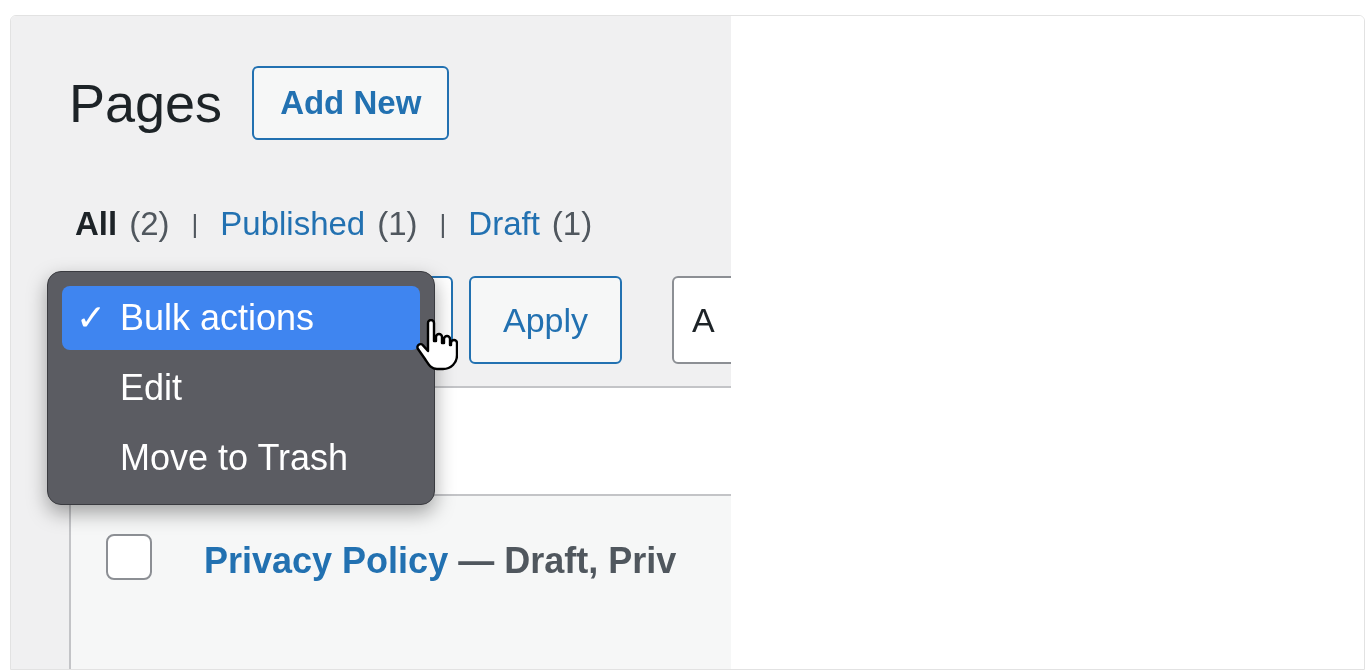 The image size is (1372, 670). What do you see at coordinates (234, 458) in the screenshot?
I see `menu-item-label: Move to Trash` at bounding box center [234, 458].